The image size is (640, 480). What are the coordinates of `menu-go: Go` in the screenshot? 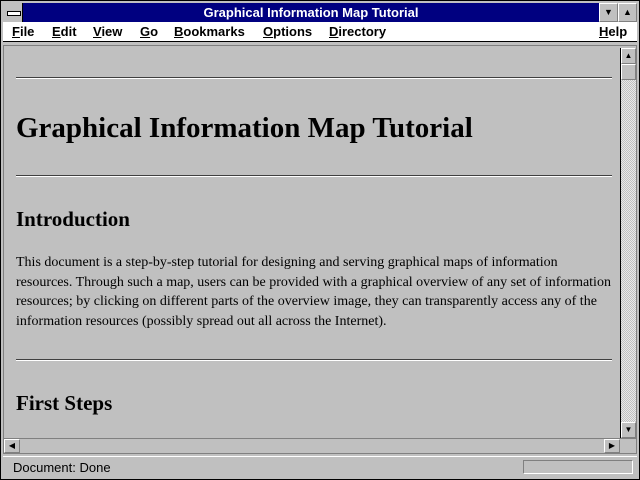 It's located at (149, 32).